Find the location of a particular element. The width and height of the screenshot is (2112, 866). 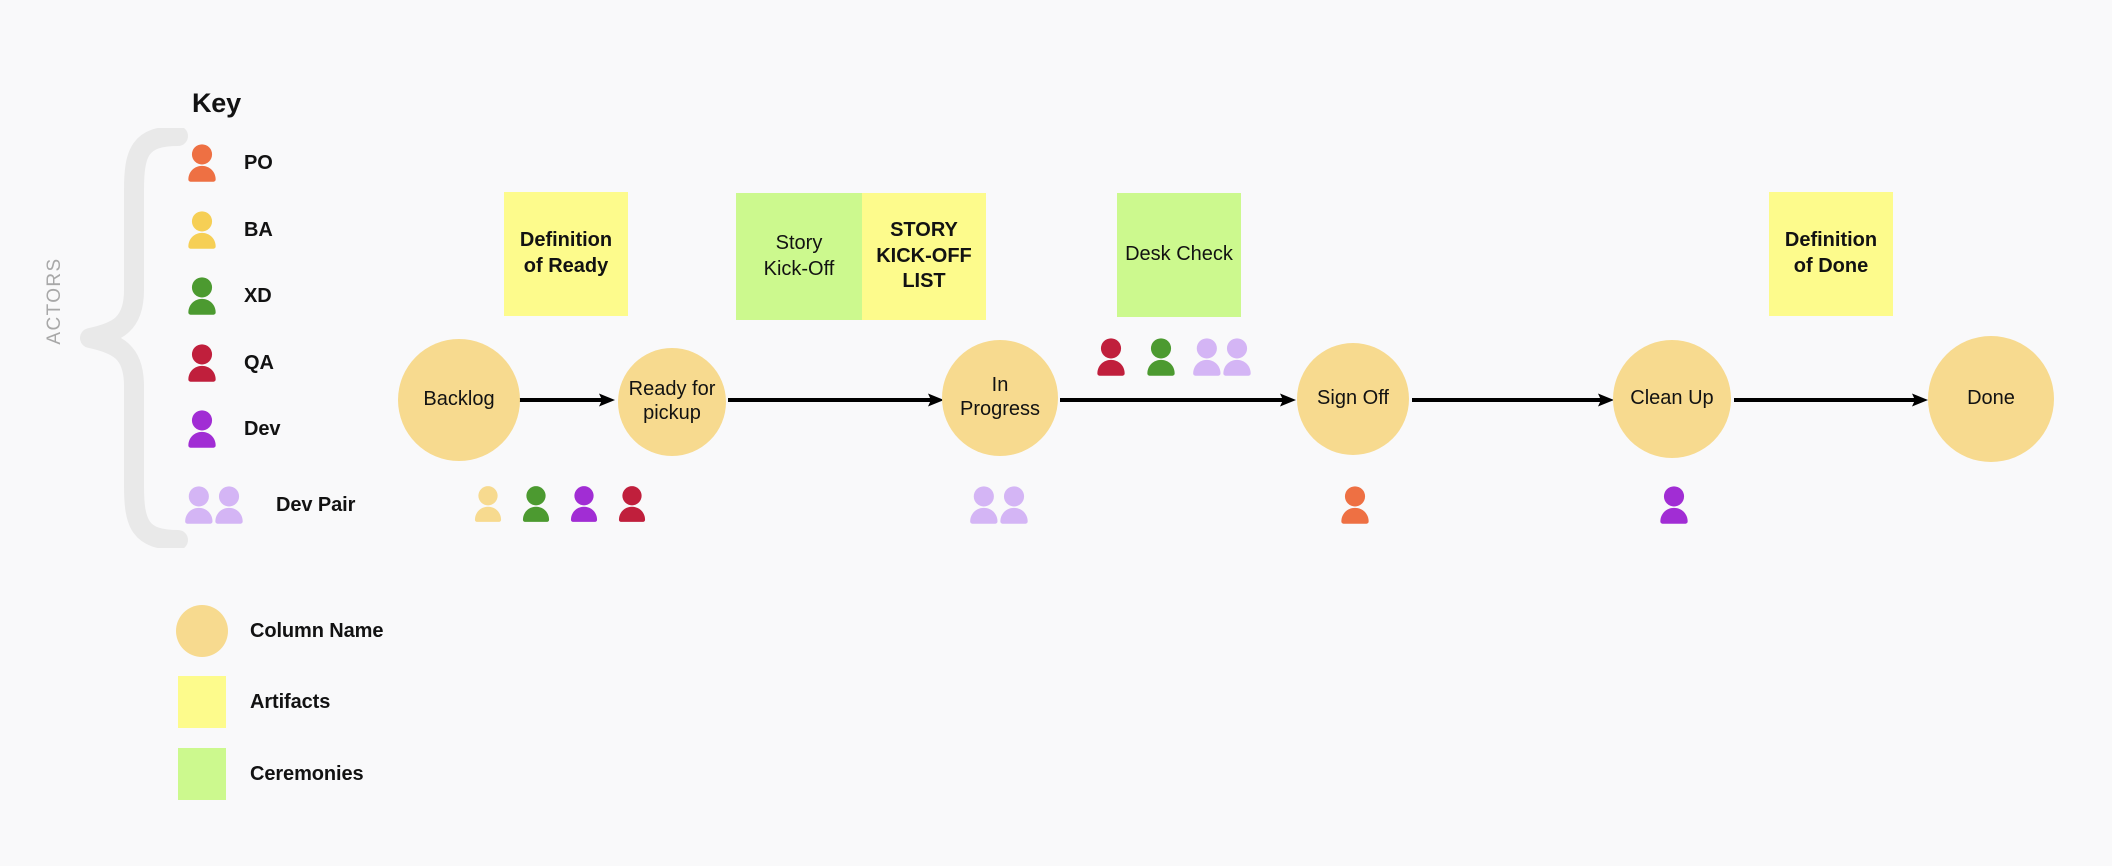

column-clean_up: Clean Up is located at coordinates (1672, 399).